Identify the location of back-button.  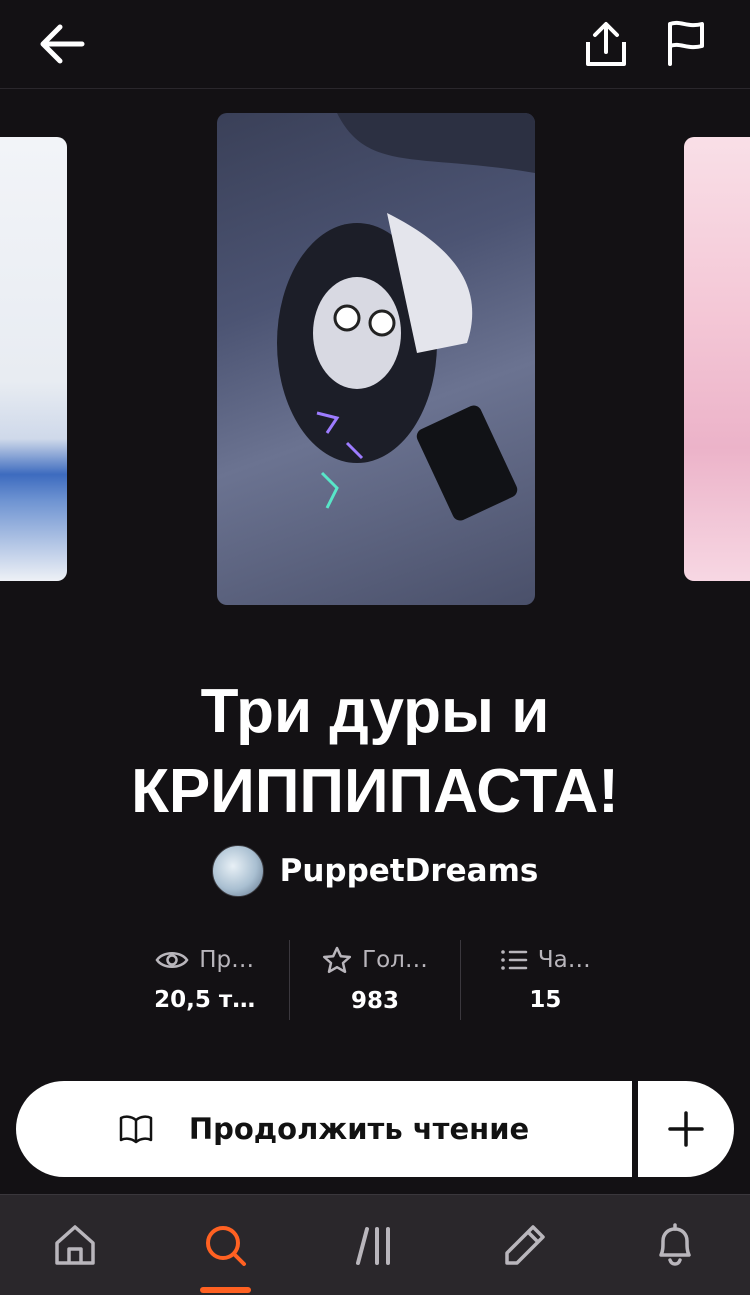
(62, 44).